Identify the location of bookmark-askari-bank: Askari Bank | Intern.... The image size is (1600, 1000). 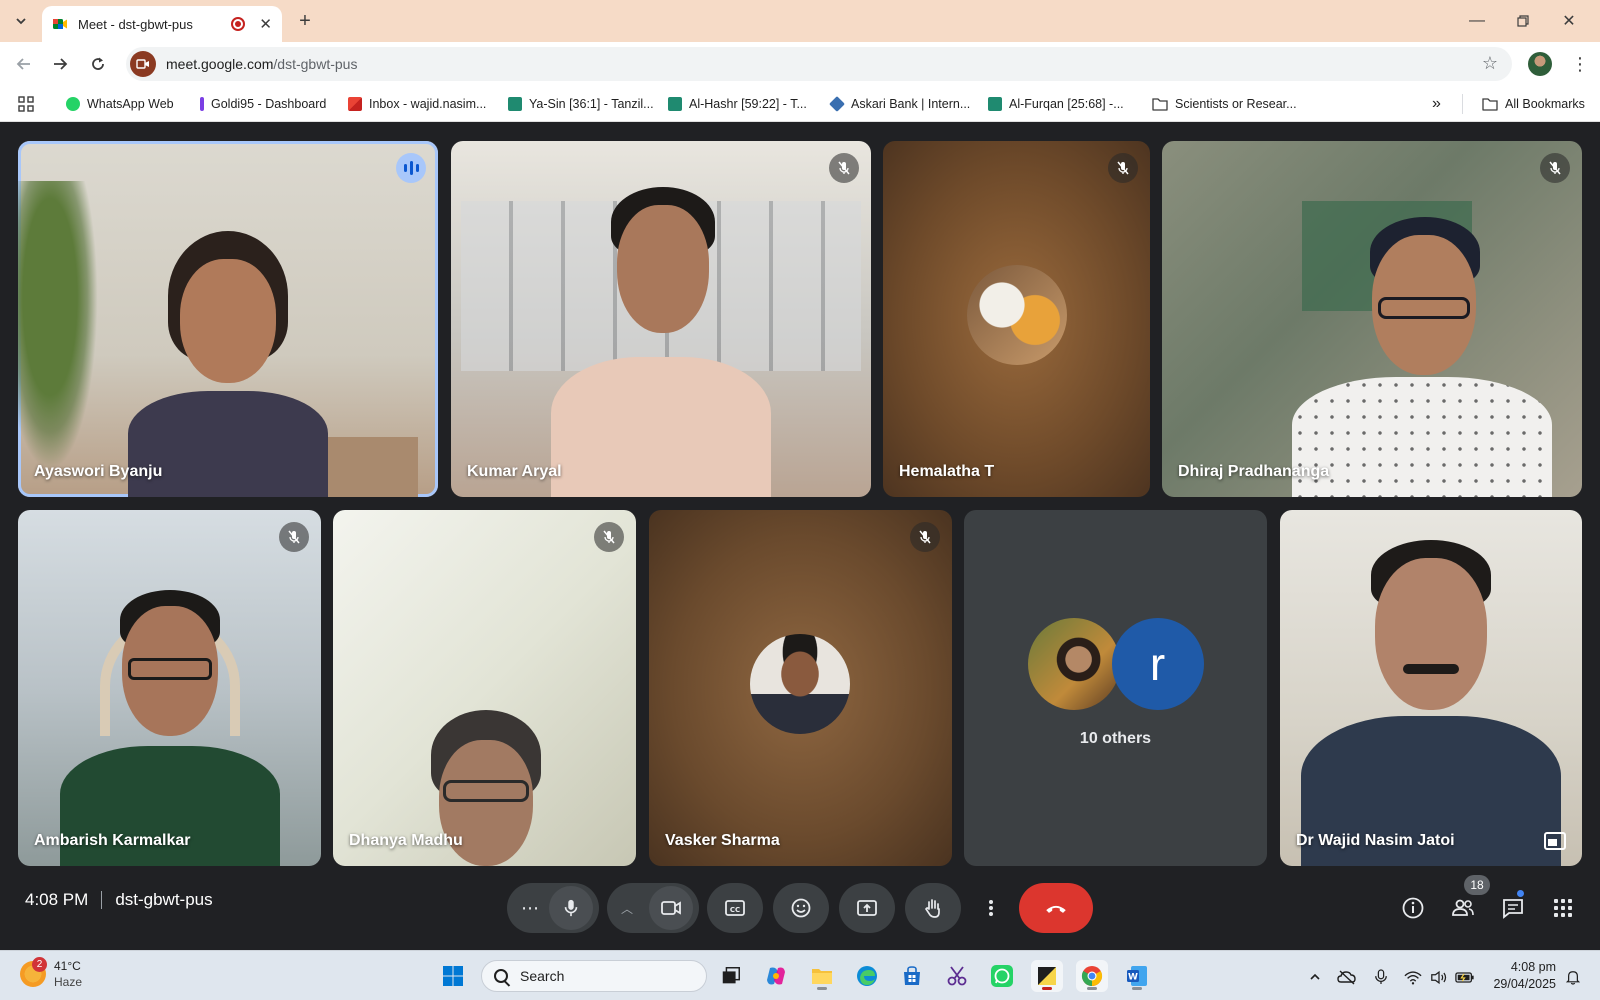
(899, 104).